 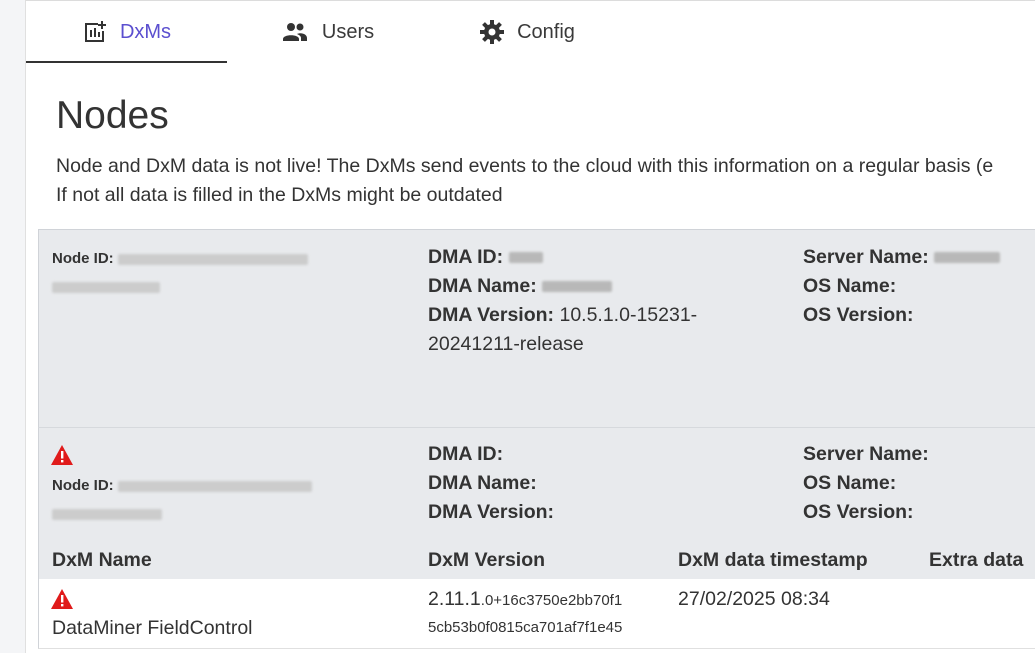 I want to click on dxm-timestamp: 27/02/2025 08:34, so click(x=754, y=599).